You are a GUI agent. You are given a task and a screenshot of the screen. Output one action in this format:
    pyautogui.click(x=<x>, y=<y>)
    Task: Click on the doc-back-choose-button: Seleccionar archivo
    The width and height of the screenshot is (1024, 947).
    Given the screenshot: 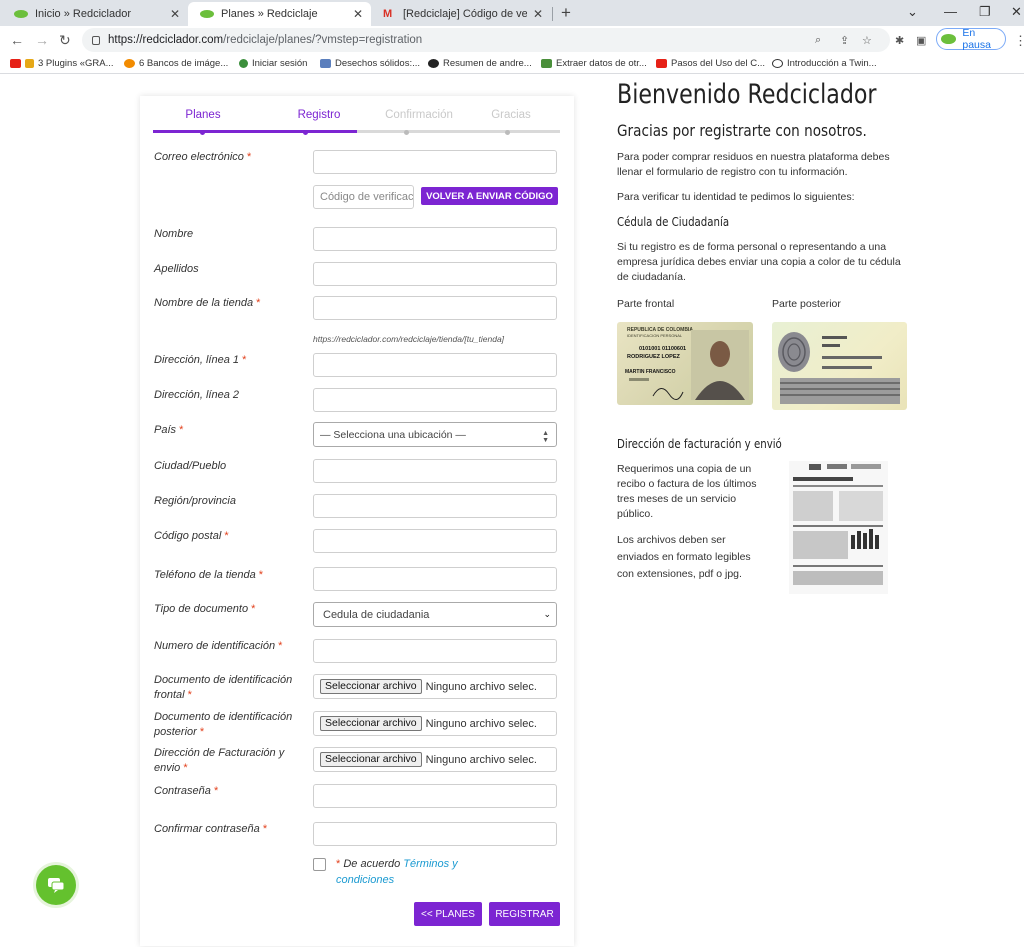 What is the action you would take?
    pyautogui.click(x=371, y=723)
    